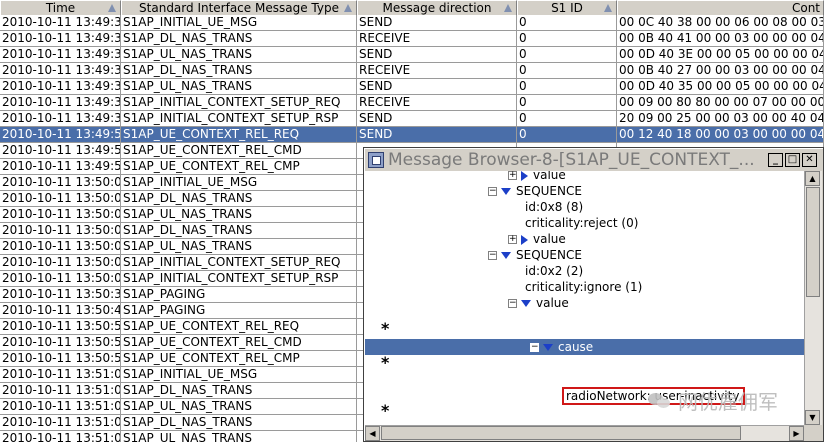 The width and height of the screenshot is (824, 442). Describe the element at coordinates (713, 400) in the screenshot. I see `watermark: 网优雇佣军` at that location.